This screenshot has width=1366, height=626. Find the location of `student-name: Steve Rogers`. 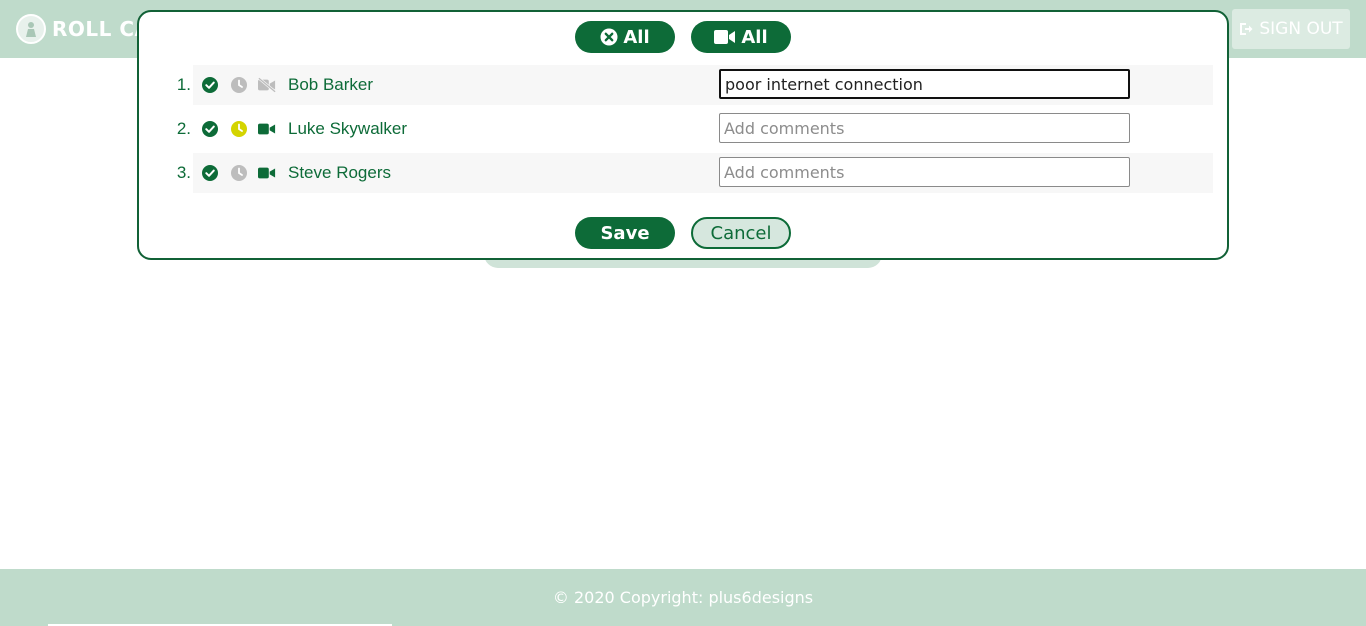

student-name: Steve Rogers is located at coordinates (339, 172).